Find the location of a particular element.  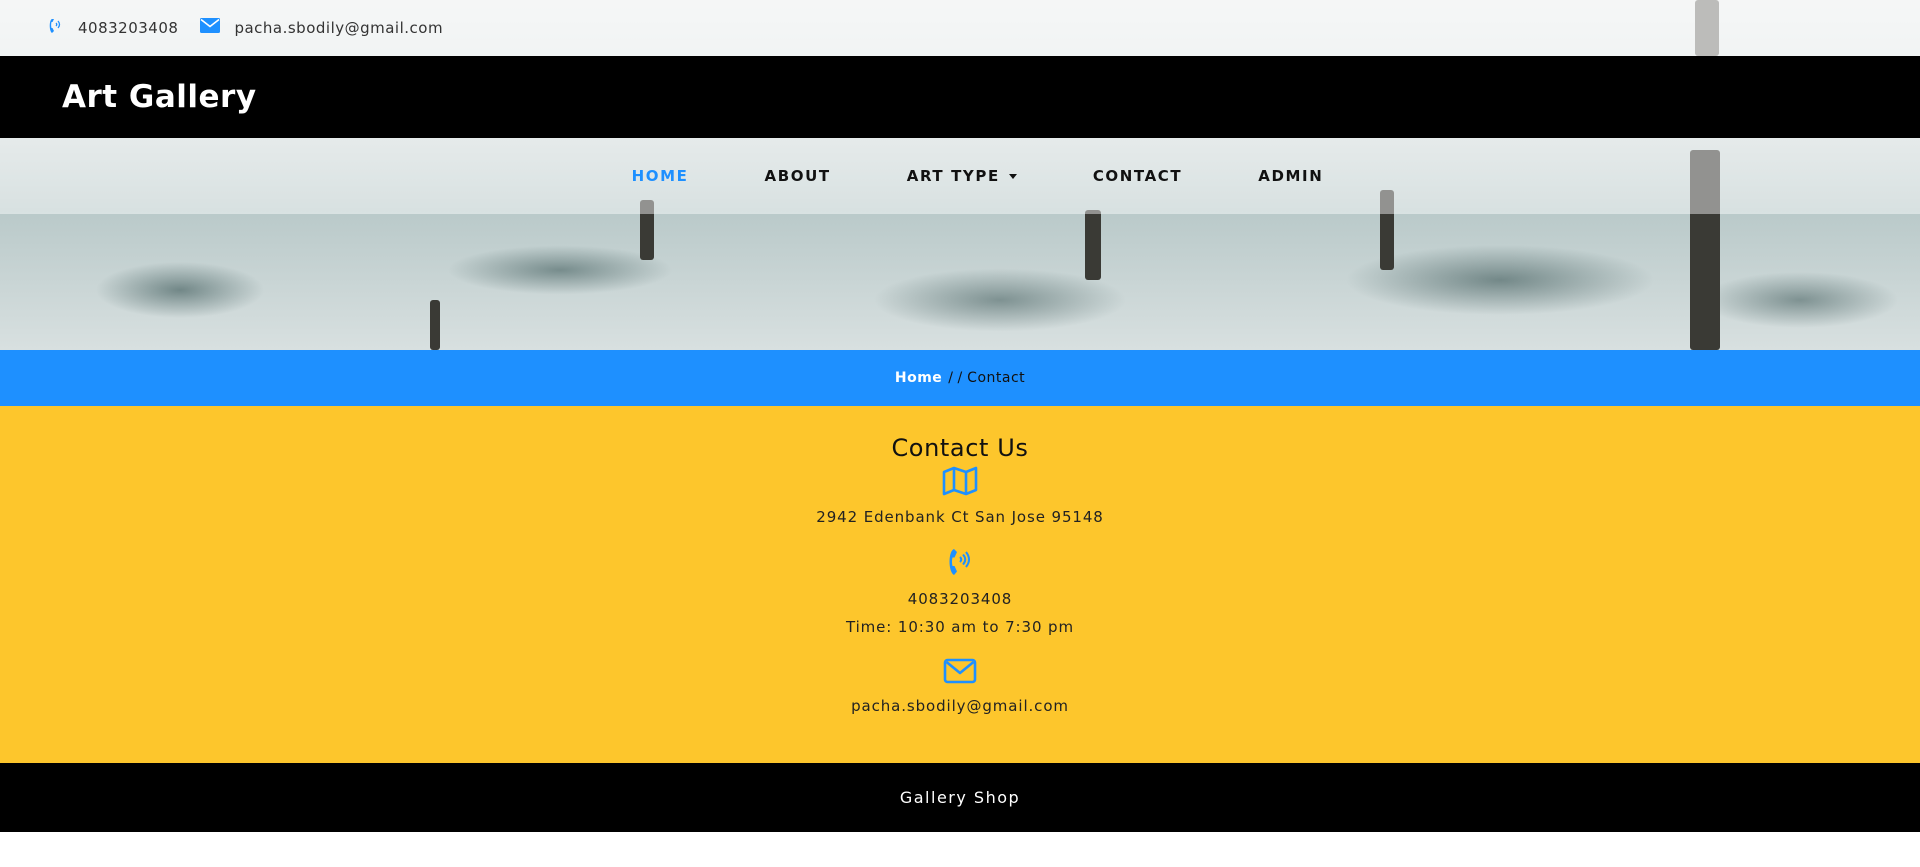

footer: Gallery Shop is located at coordinates (960, 797).